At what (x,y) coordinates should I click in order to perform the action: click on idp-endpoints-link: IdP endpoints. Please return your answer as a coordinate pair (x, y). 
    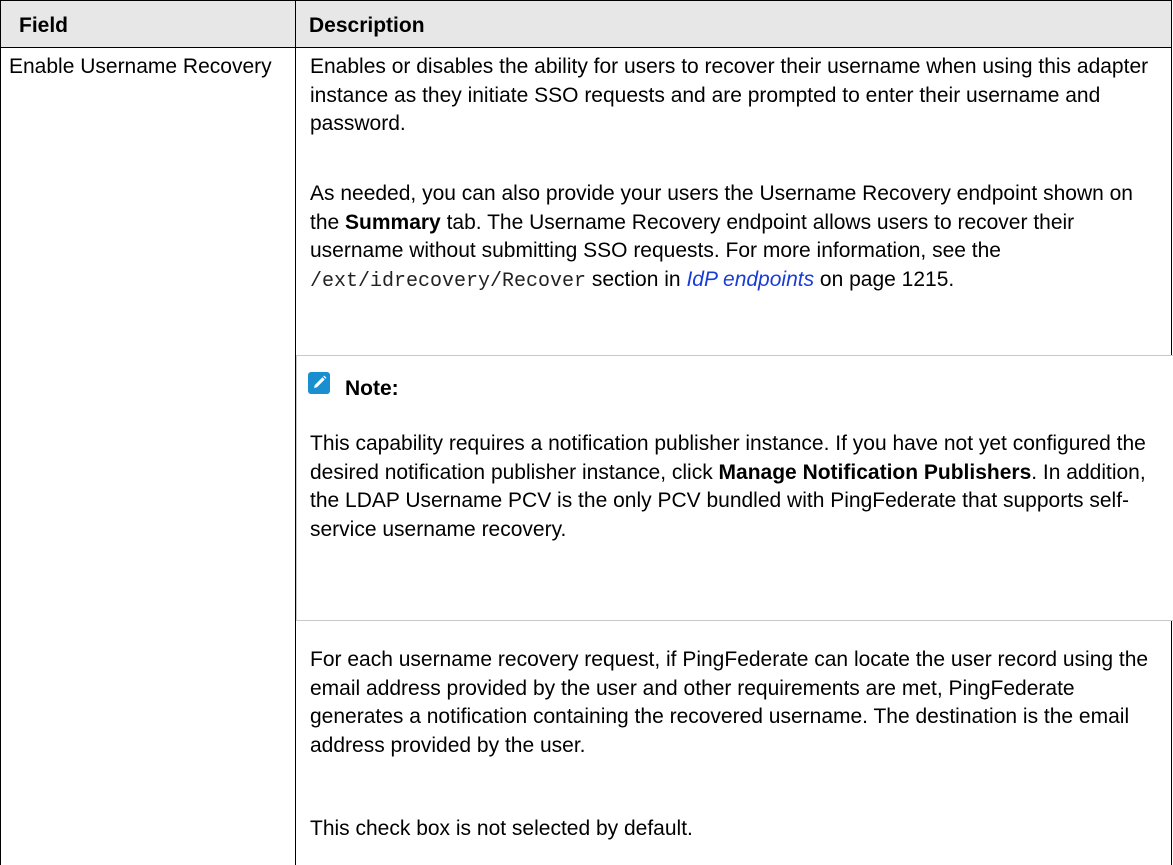
    Looking at the image, I should click on (750, 279).